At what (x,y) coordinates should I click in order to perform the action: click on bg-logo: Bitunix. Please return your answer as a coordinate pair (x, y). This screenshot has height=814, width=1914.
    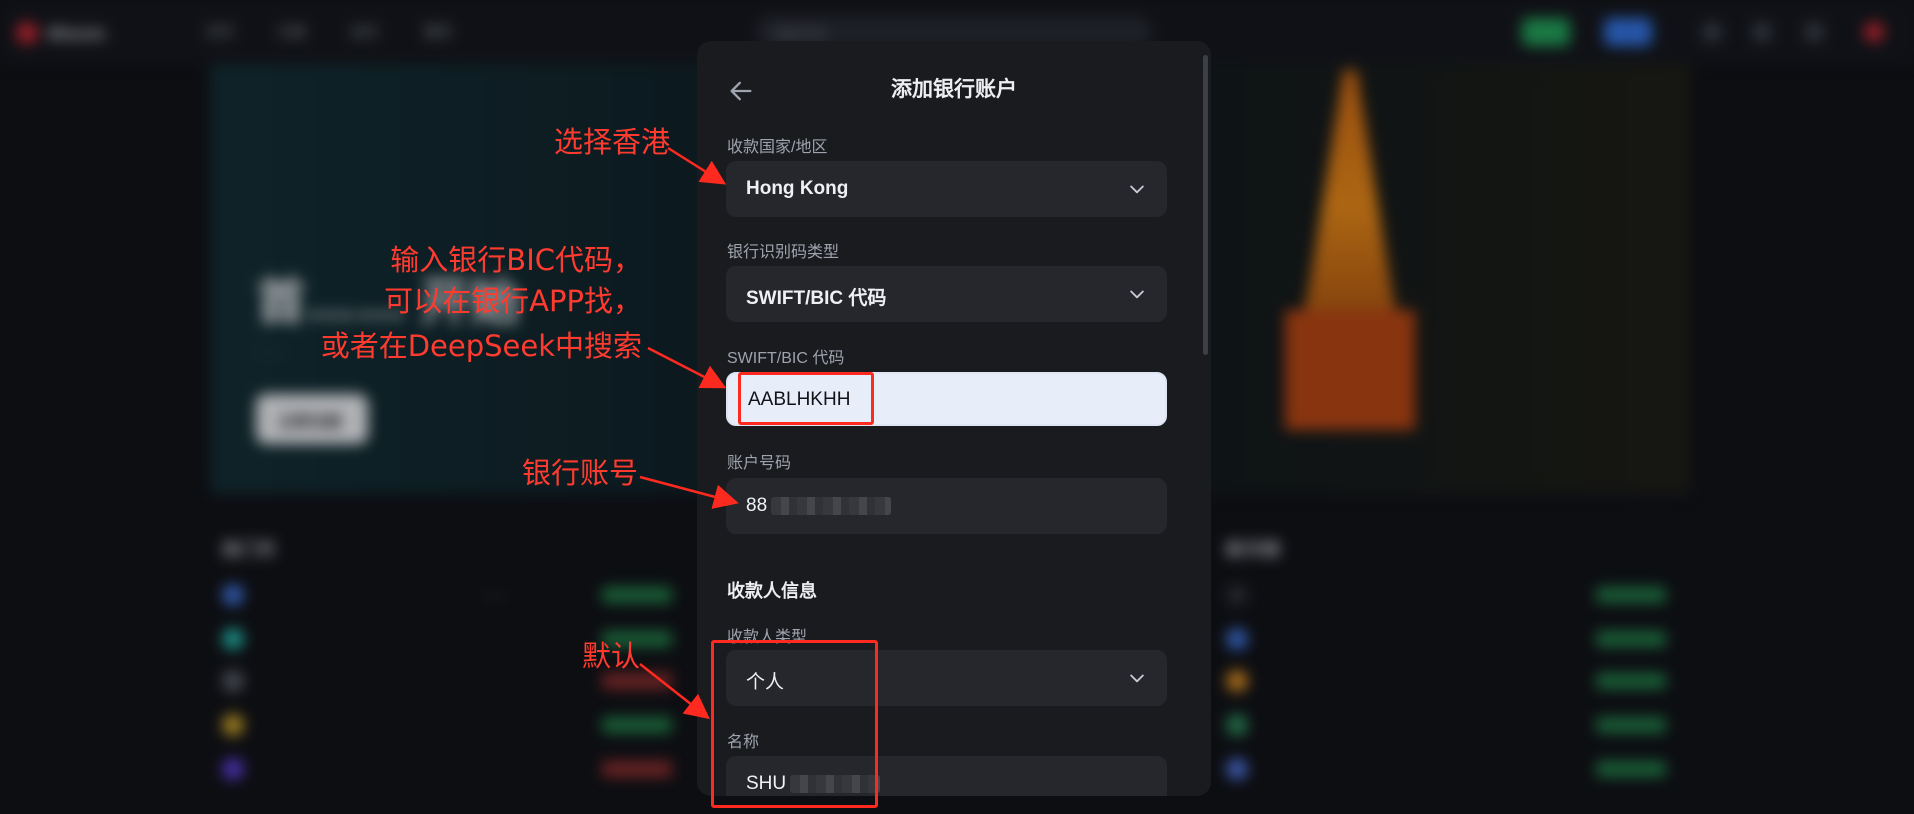
    Looking at the image, I should click on (86, 32).